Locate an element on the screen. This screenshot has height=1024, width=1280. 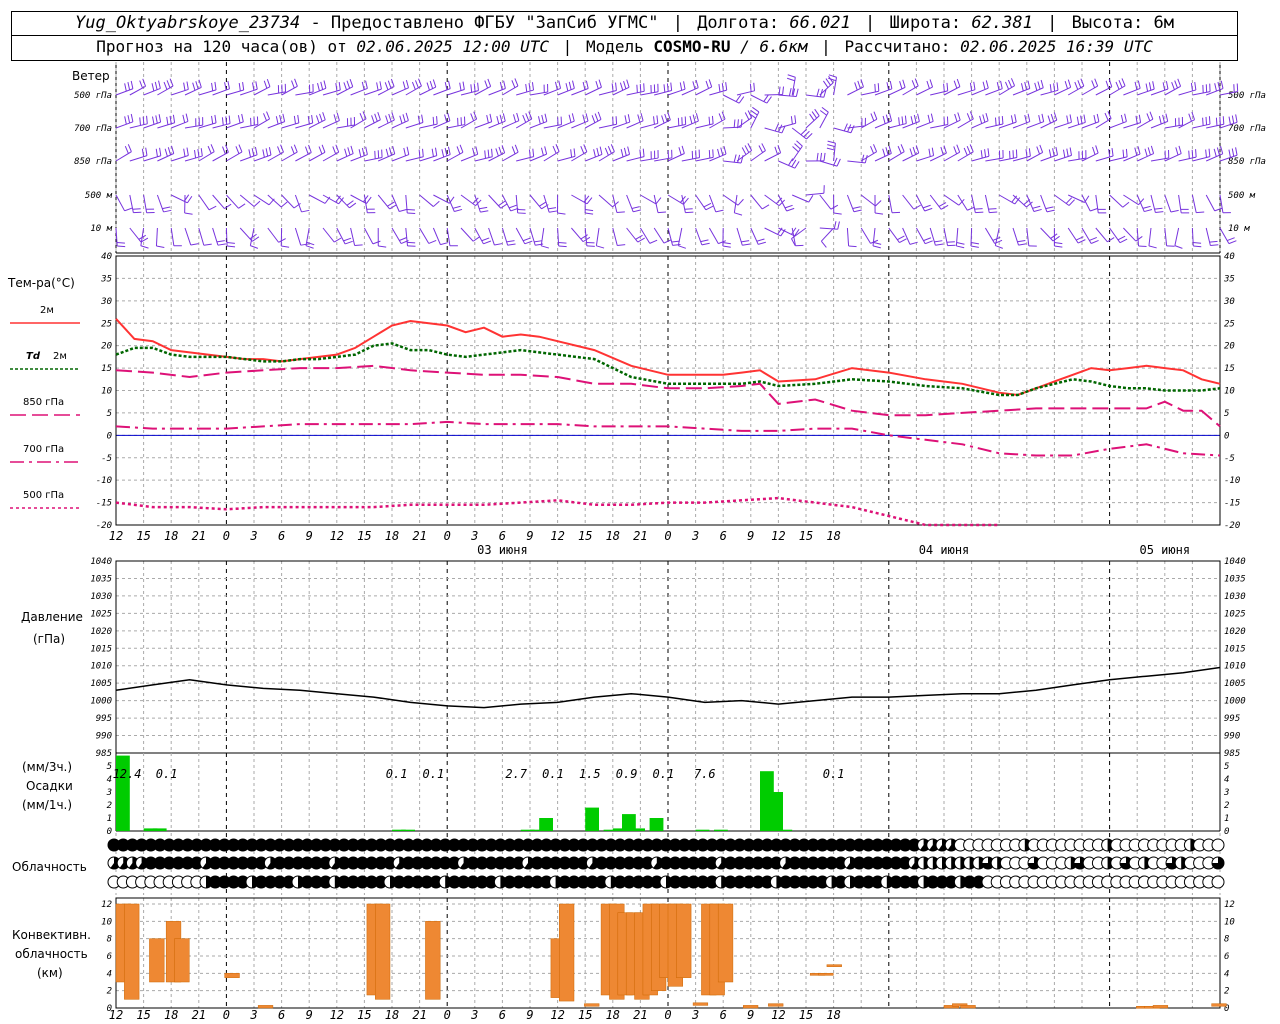
conv-ytick-right: 10 is located at coordinates (1229, 922).